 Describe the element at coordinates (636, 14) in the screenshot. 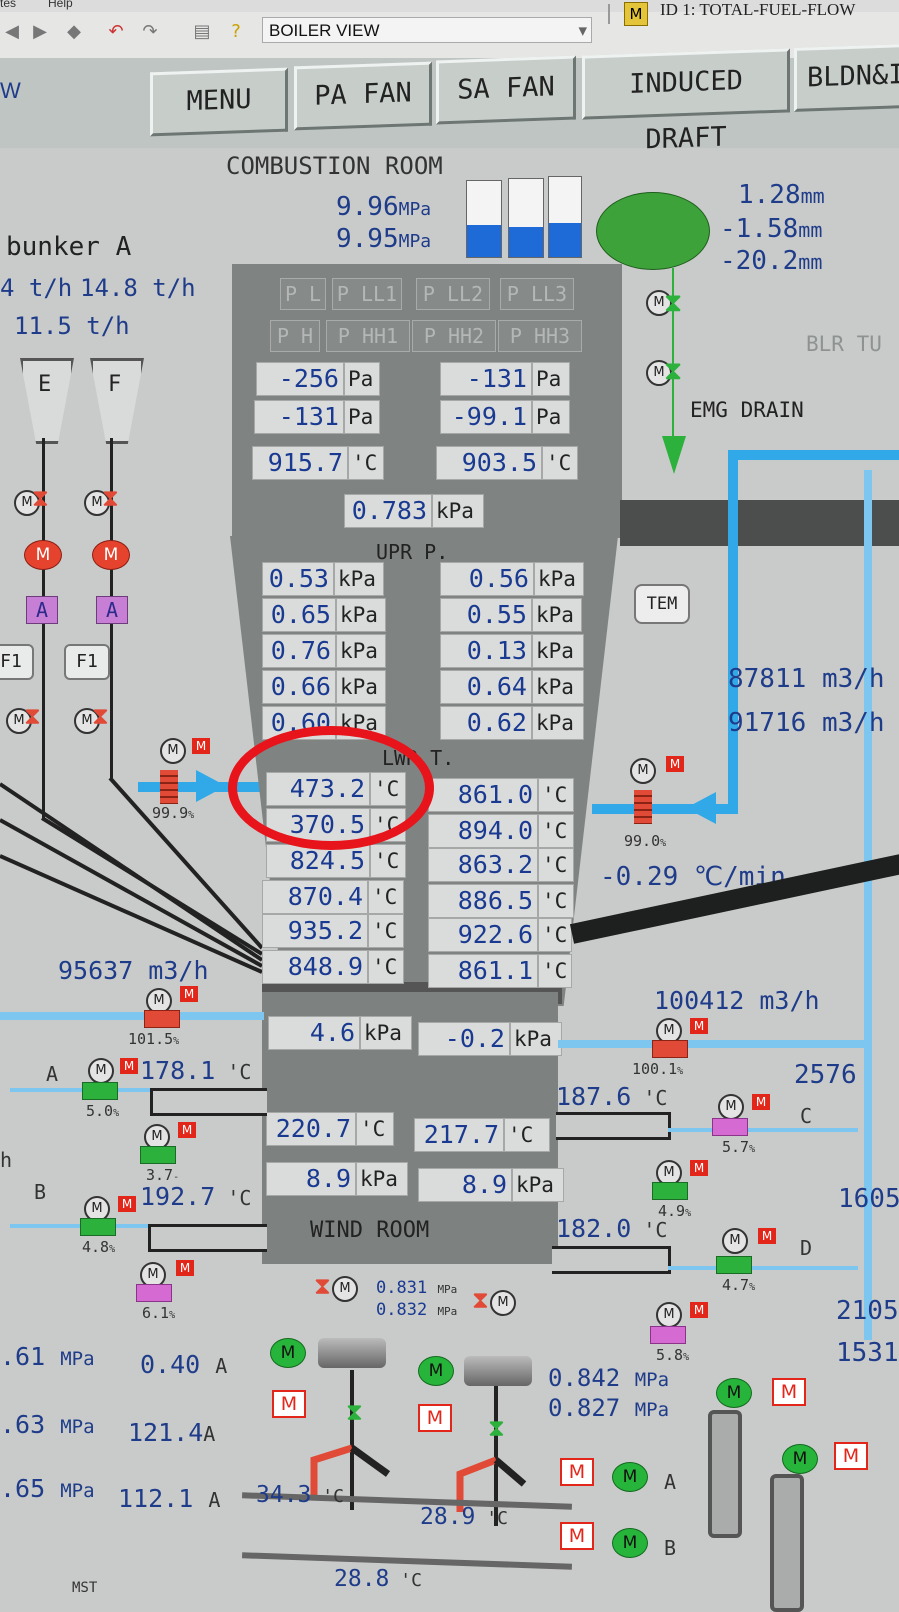

I see `trend-icon: M` at that location.